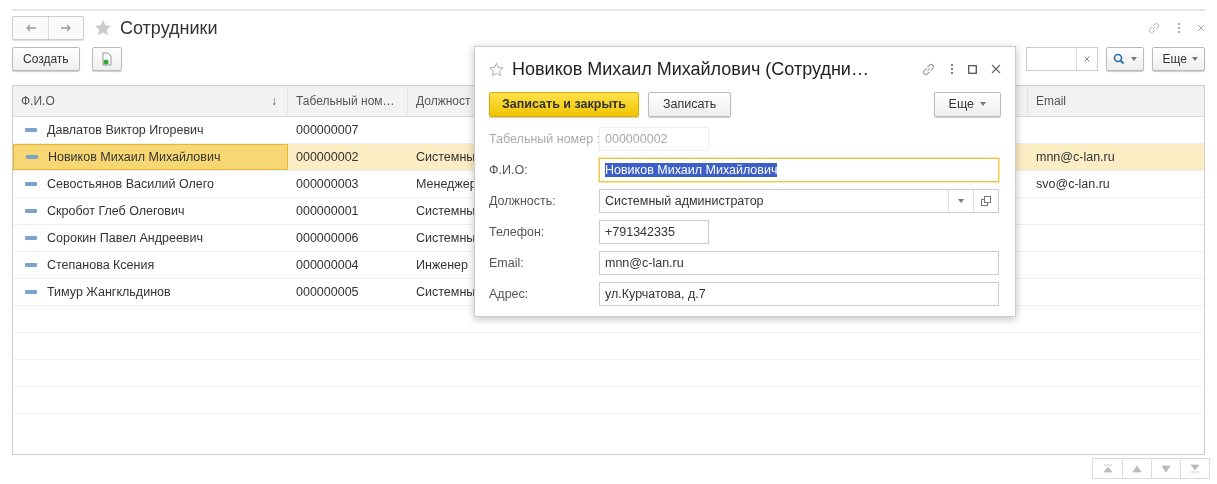  I want to click on forward-button, so click(65, 28).